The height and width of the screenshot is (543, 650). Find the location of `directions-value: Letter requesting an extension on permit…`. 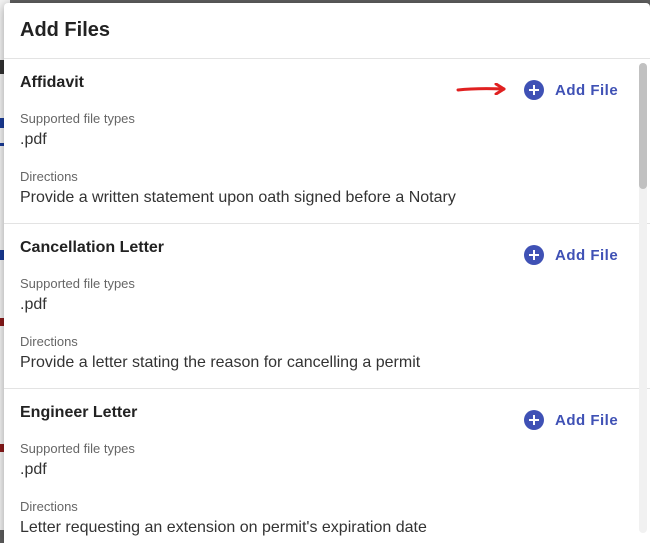

directions-value: Letter requesting an extension on permit… is located at coordinates (223, 527).